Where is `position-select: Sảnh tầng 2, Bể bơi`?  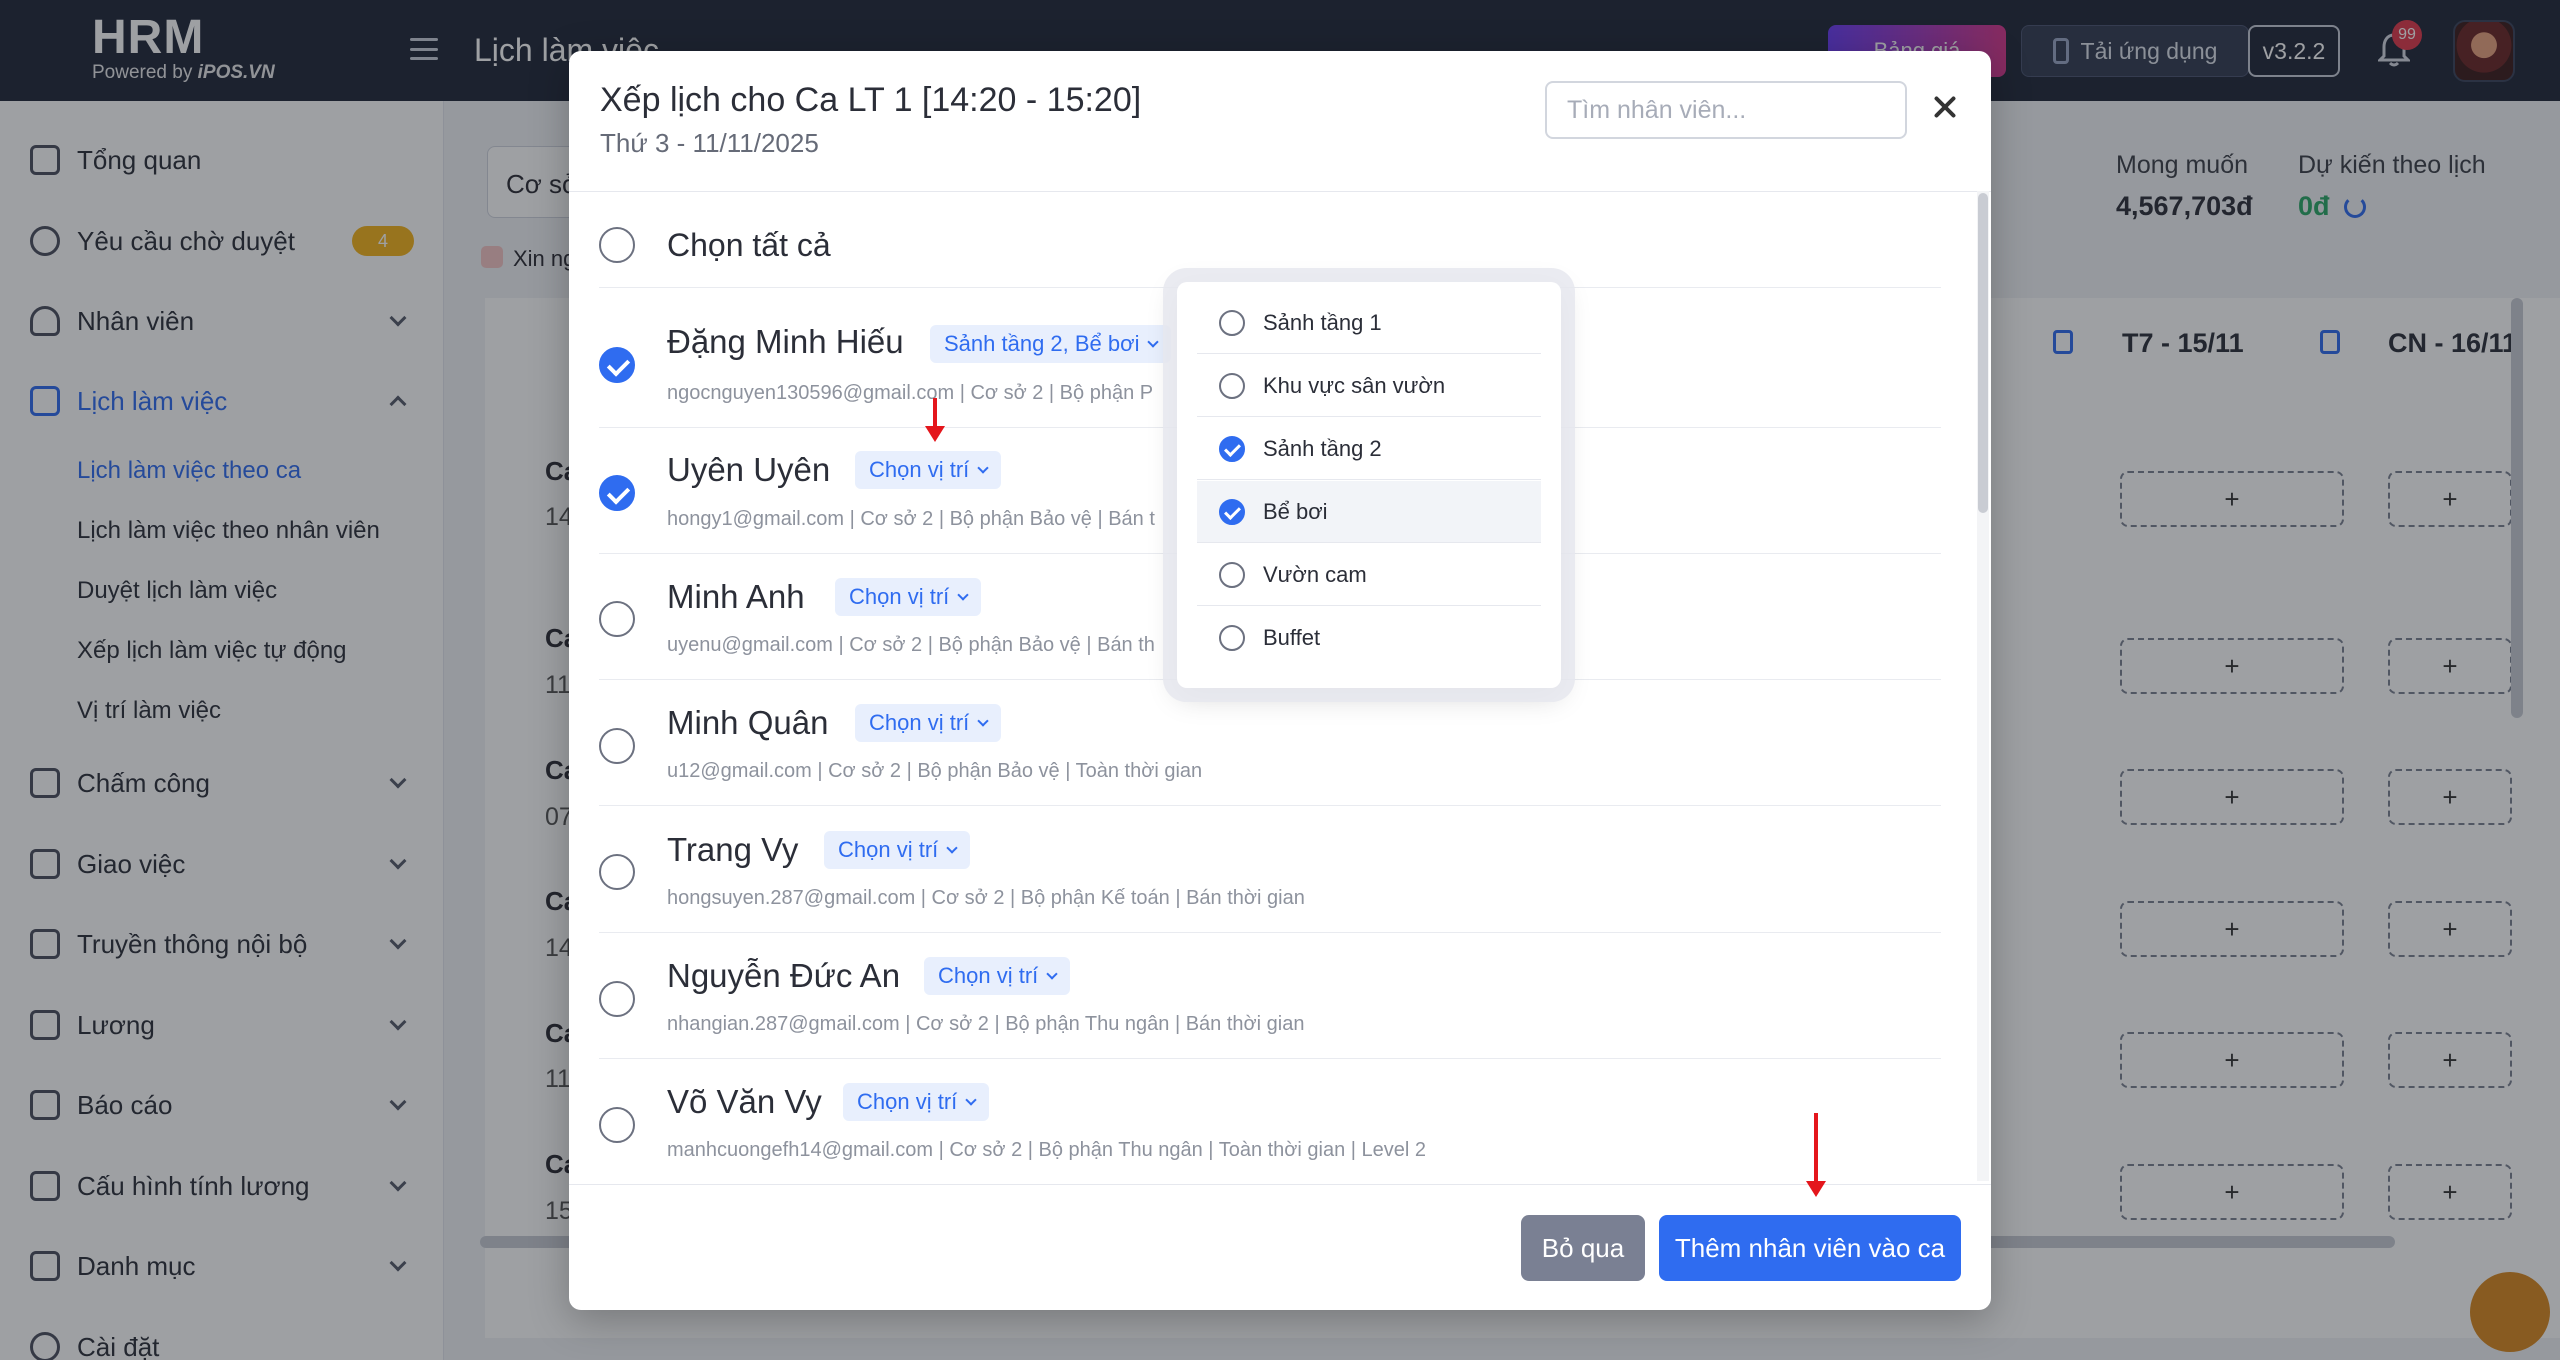
position-select: Sảnh tầng 2, Bể bơi is located at coordinates (1051, 344).